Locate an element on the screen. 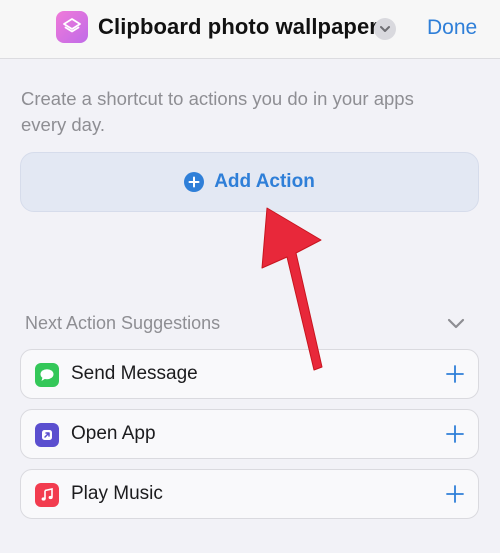  music-icon is located at coordinates (47, 495).